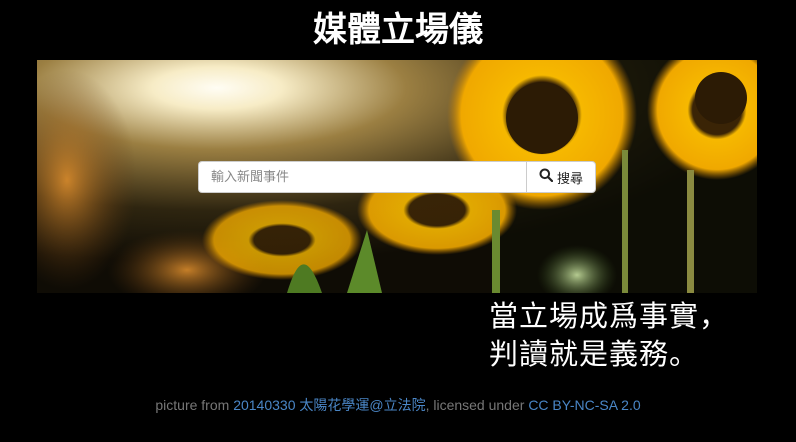  I want to click on photo-source-link: 20140330 太陽花學運@立法院, so click(329, 405).